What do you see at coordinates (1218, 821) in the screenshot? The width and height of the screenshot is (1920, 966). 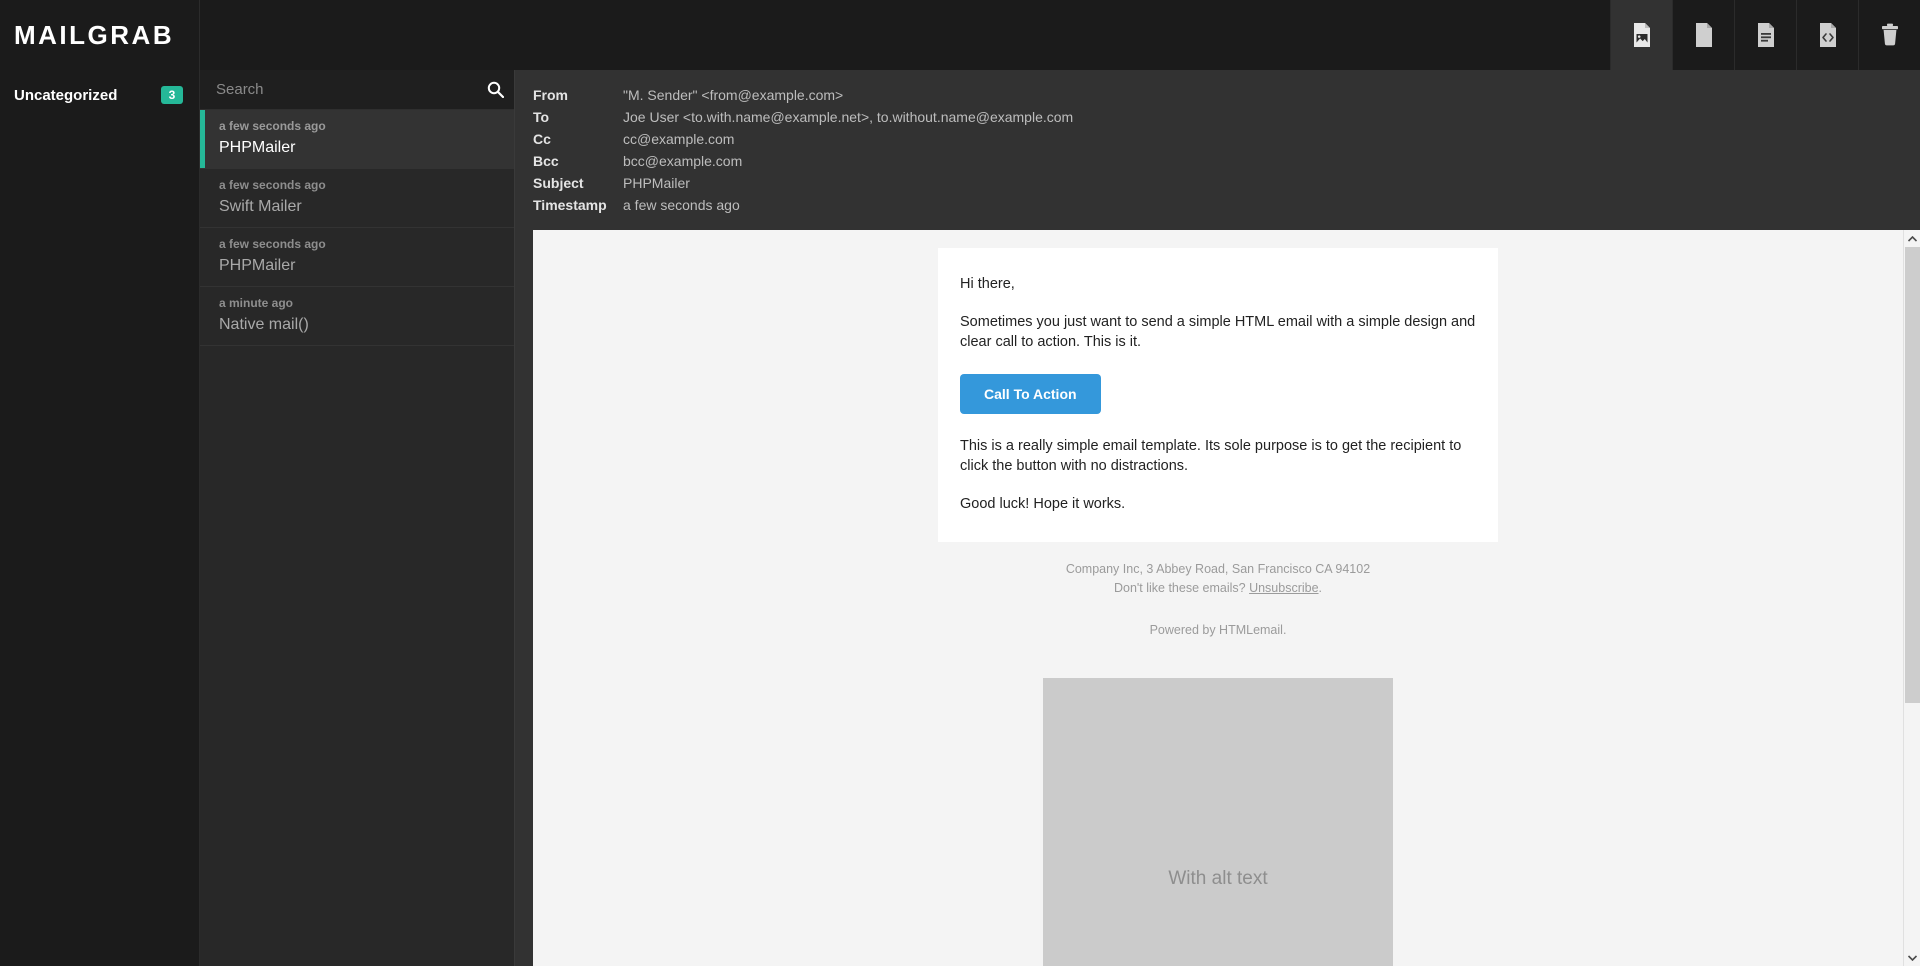 I see `alt-text-image-placeholder: With alt text` at bounding box center [1218, 821].